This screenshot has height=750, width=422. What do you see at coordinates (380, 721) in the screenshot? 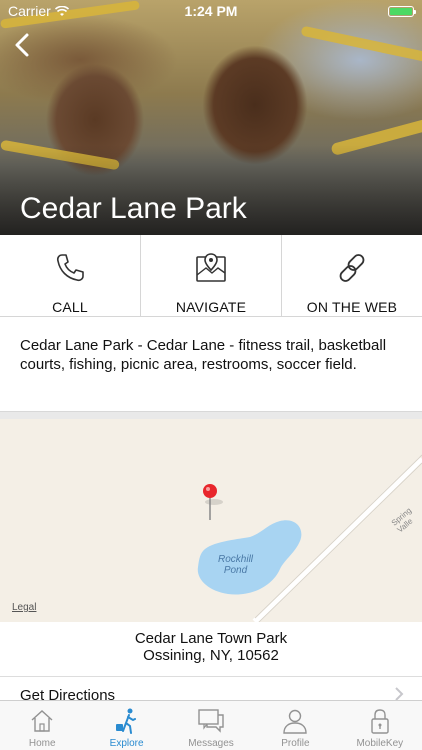
I see `mobilekey-icon` at bounding box center [380, 721].